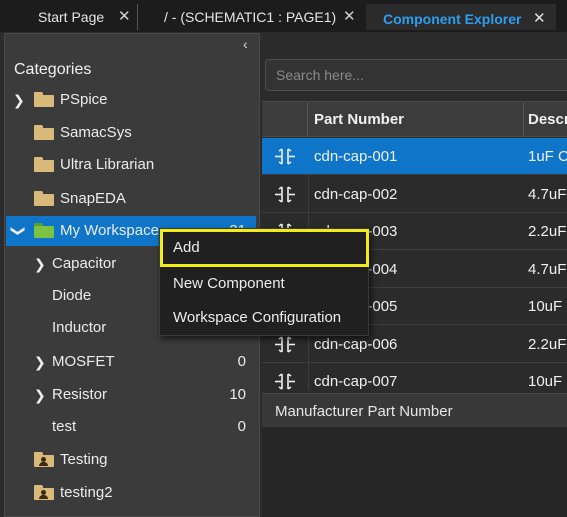 The height and width of the screenshot is (517, 567). What do you see at coordinates (547, 156) in the screenshot?
I see `description-cell: 1uF C` at bounding box center [547, 156].